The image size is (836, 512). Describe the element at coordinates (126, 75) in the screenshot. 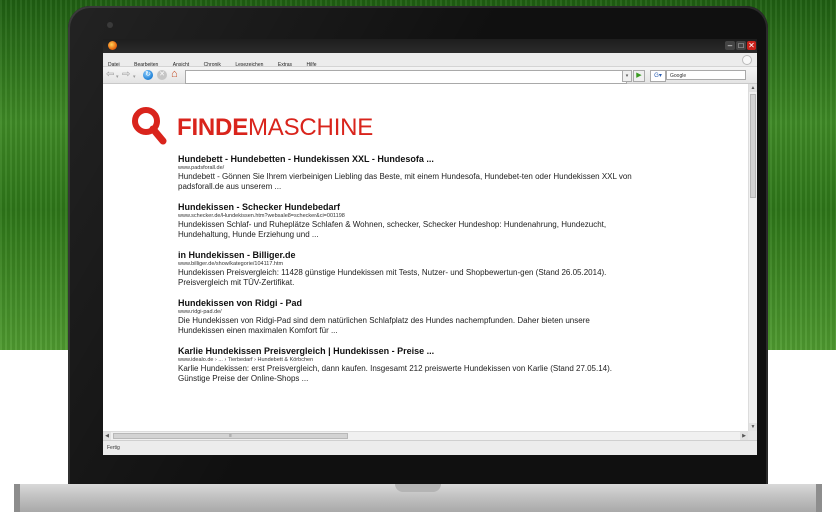

I see `forward-arrow-icon: ⇨` at that location.